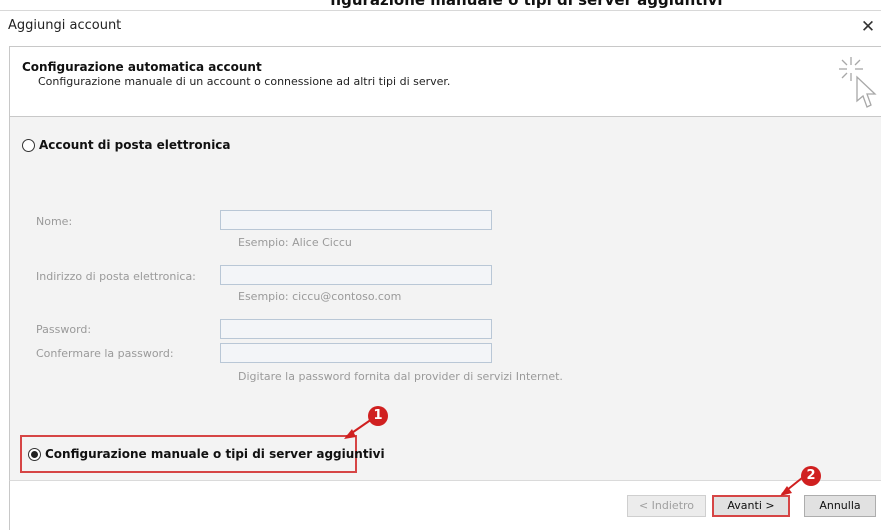 The image size is (881, 530). I want to click on back-button: < Indietro, so click(666, 506).